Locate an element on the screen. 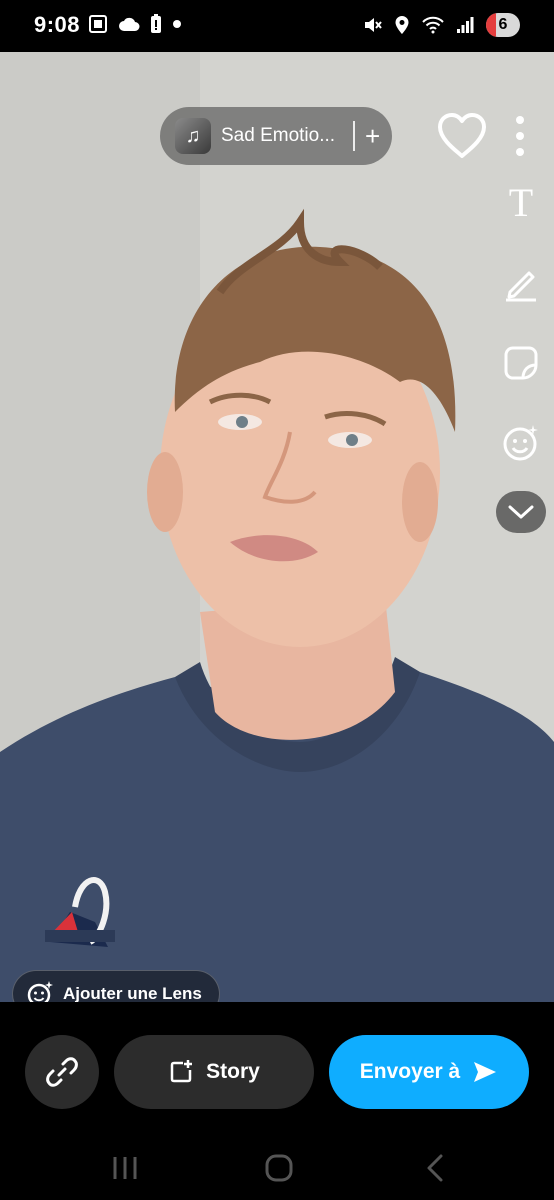 Image resolution: width=554 pixels, height=1200 pixels. more-options-button is located at coordinates (520, 136).